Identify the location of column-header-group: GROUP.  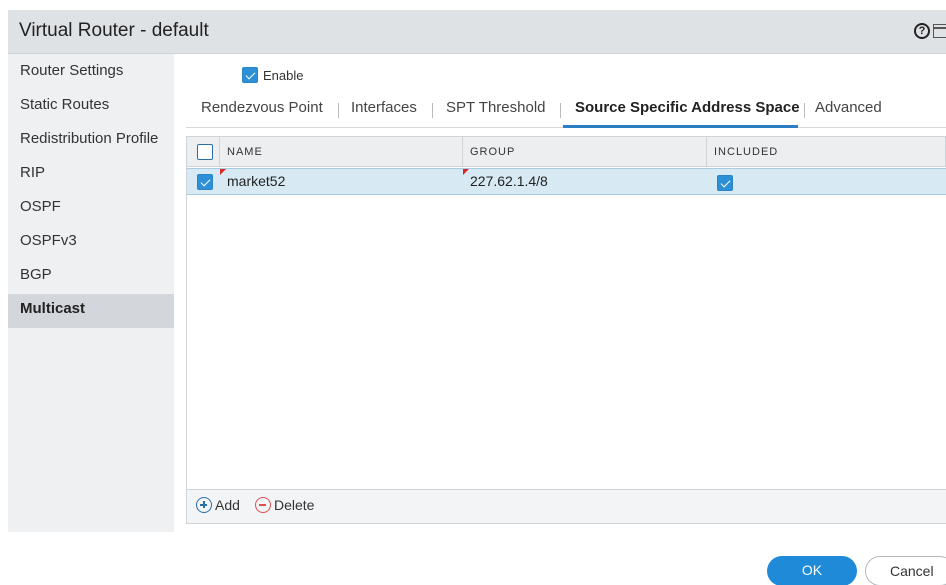
(492, 152).